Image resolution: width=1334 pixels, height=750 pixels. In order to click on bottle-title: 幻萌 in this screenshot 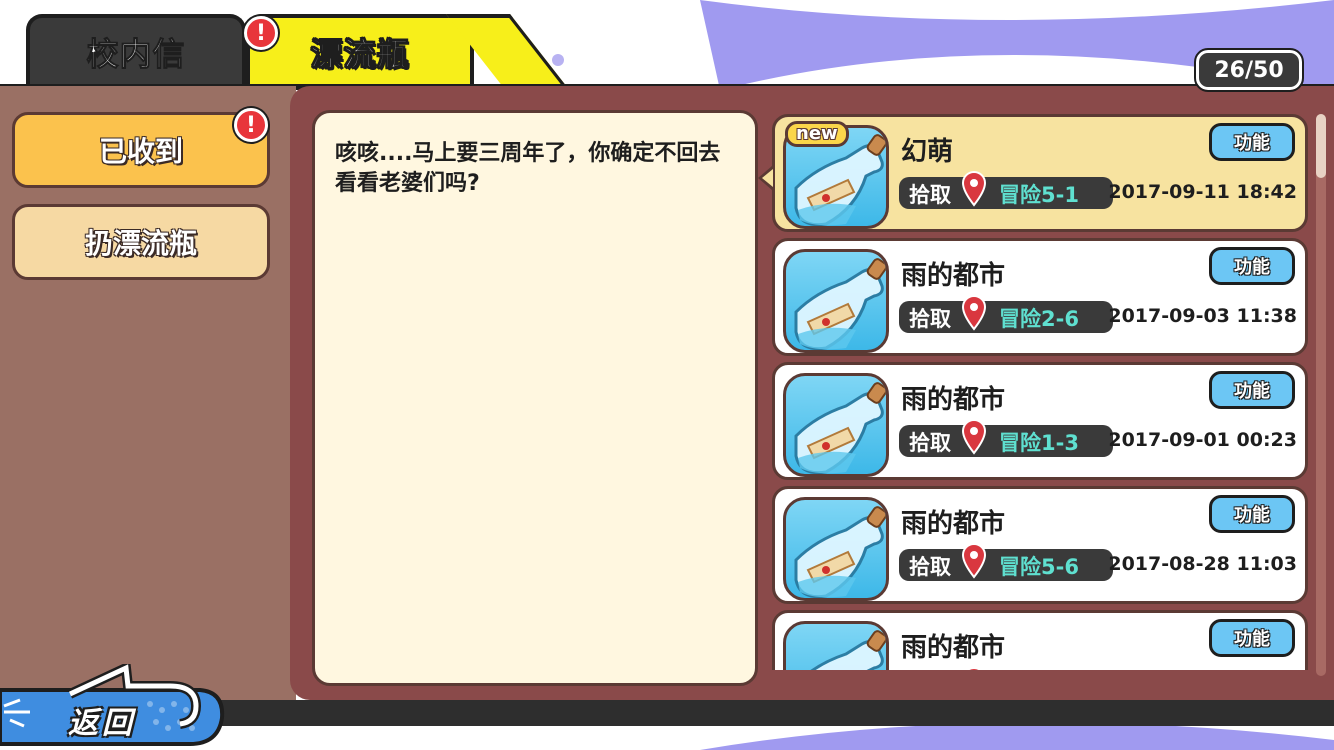, I will do `click(927, 152)`.